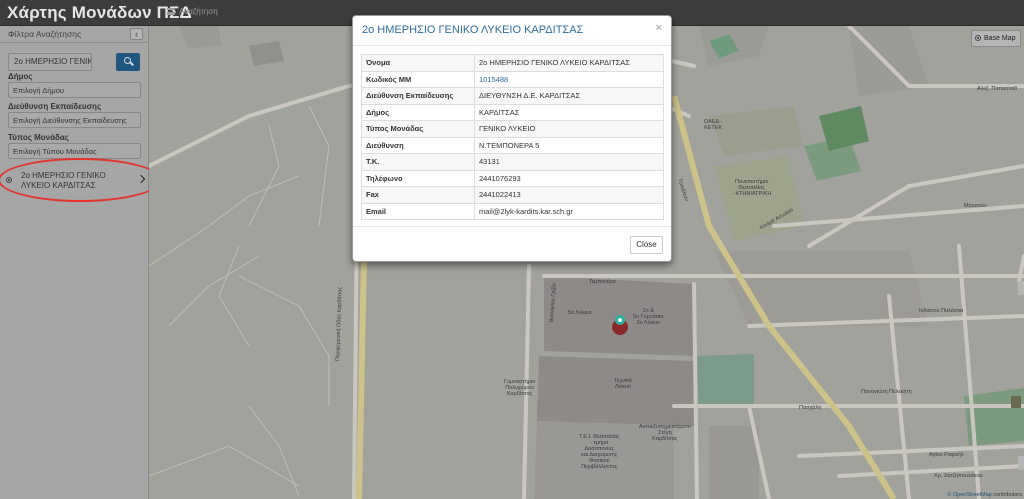  I want to click on search-button, so click(128, 62).